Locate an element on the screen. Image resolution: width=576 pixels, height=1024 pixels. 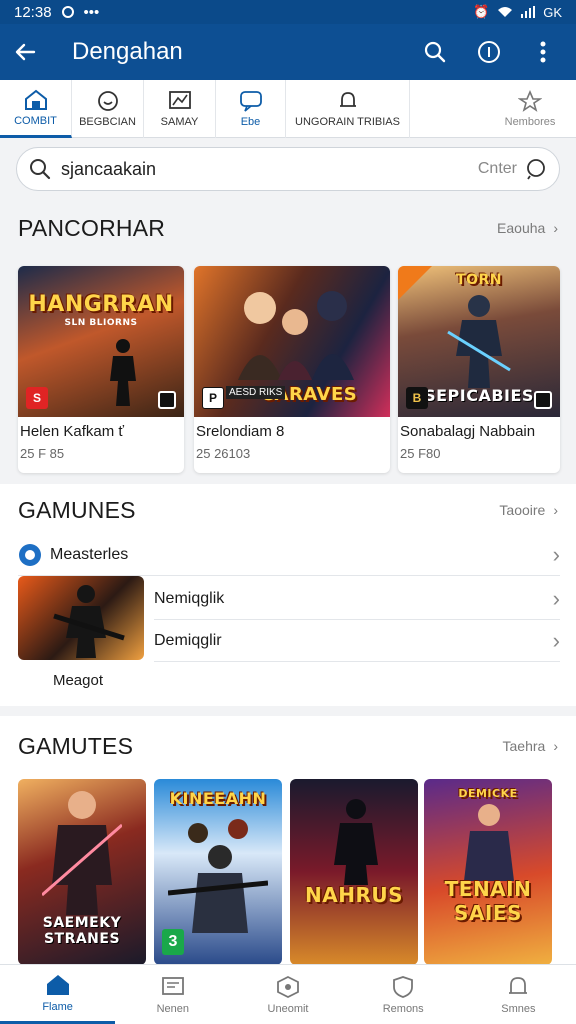
game-poster: NAHRUS is located at coordinates (354, 872).